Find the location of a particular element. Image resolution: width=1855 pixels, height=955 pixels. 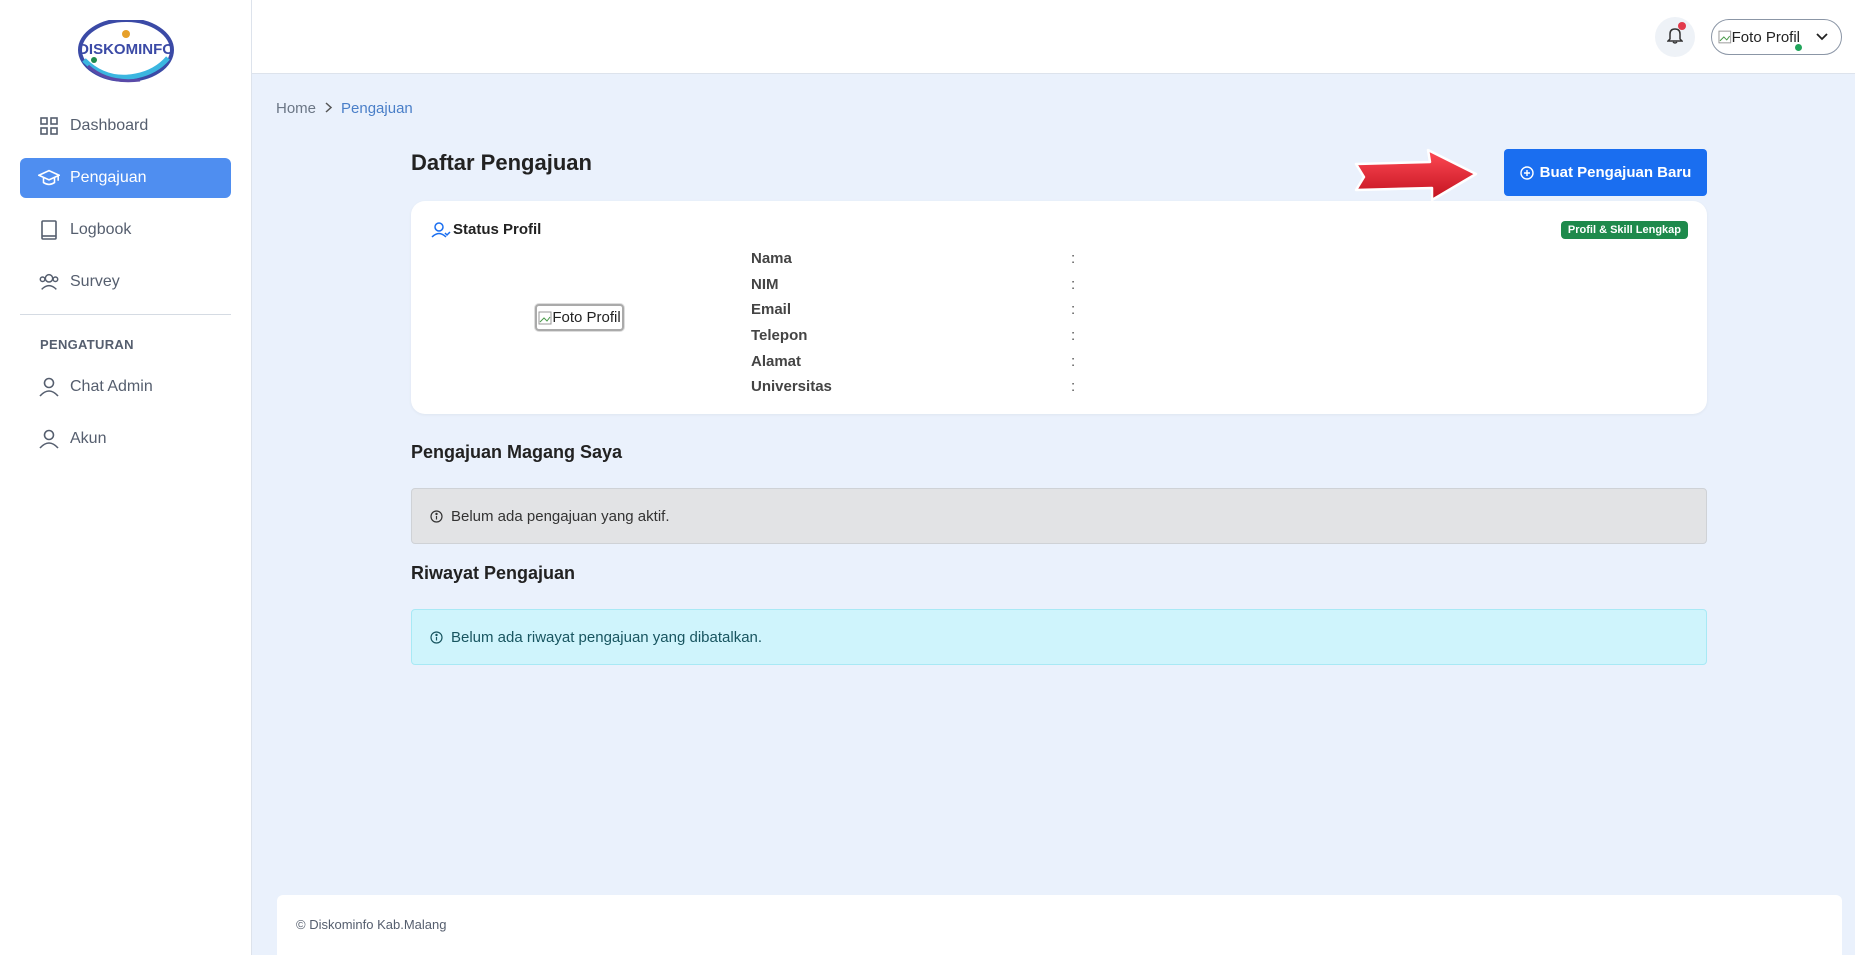

chevron-right-icon is located at coordinates (328, 108).